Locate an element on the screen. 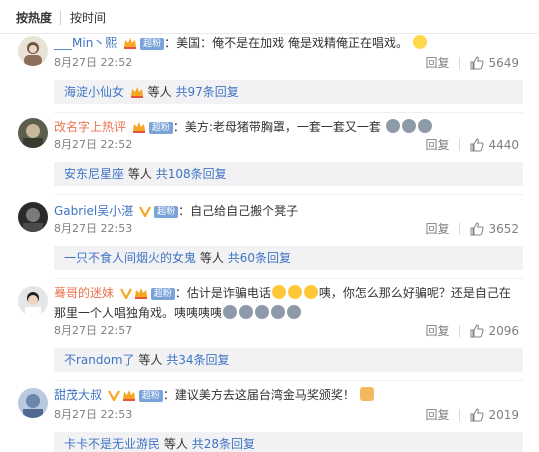 This screenshot has width=539, height=452. comment-actions: 回复 2019 is located at coordinates (472, 415).